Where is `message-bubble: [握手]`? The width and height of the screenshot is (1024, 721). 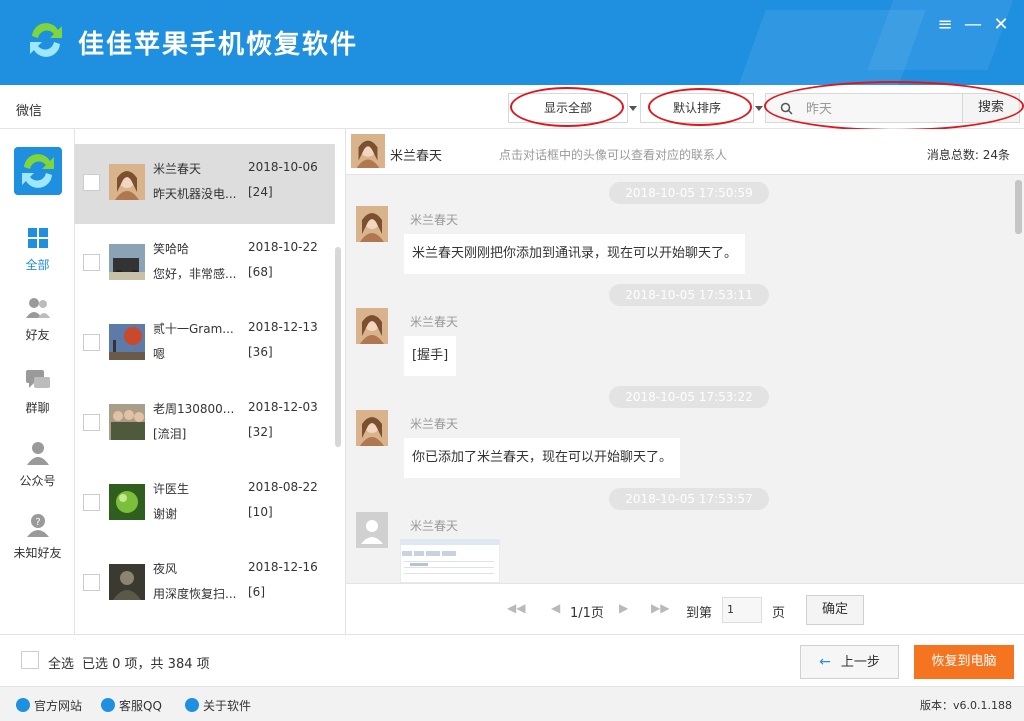 message-bubble: [握手] is located at coordinates (430, 356).